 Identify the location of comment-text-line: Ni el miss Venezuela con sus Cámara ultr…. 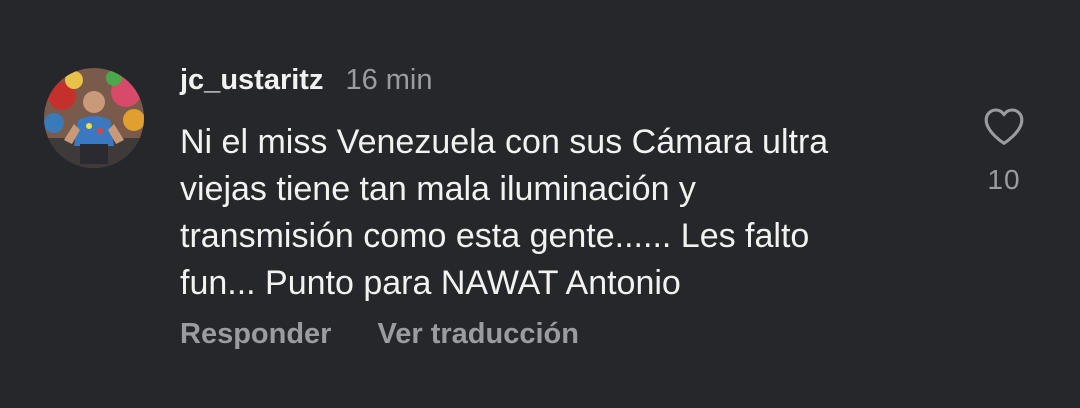
(504, 142).